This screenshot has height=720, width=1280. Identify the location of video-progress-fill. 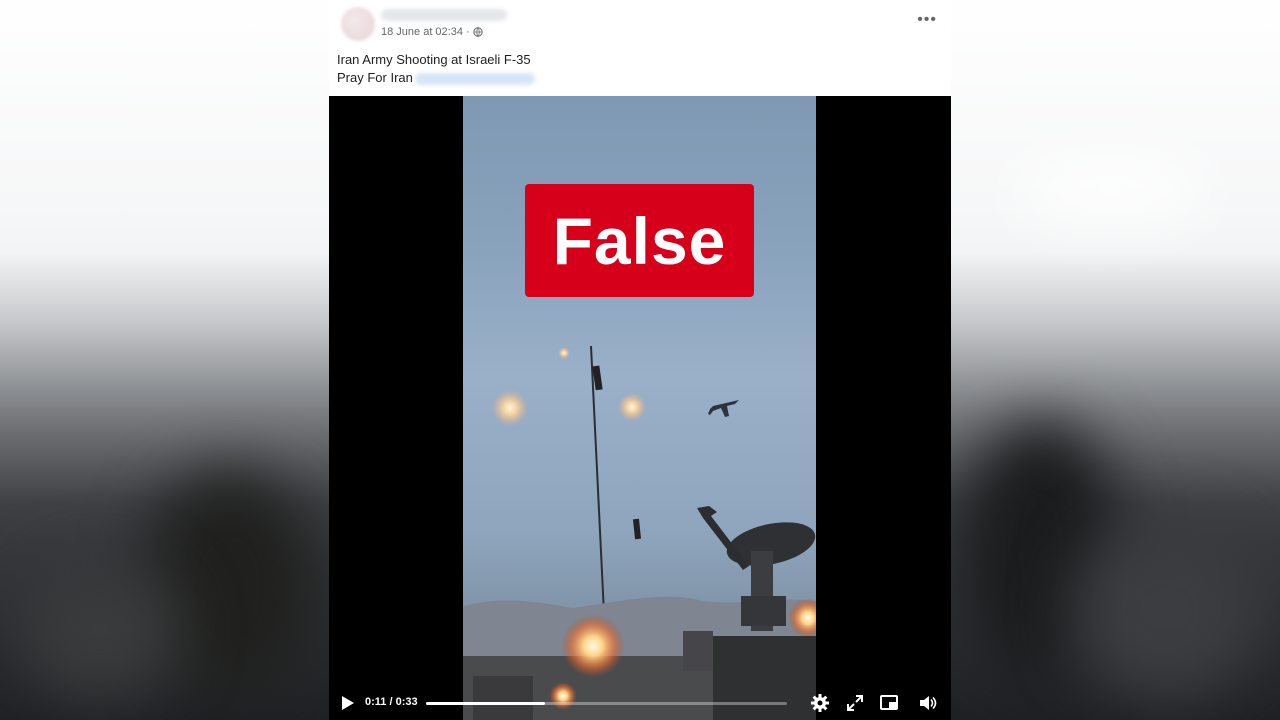
(486, 703).